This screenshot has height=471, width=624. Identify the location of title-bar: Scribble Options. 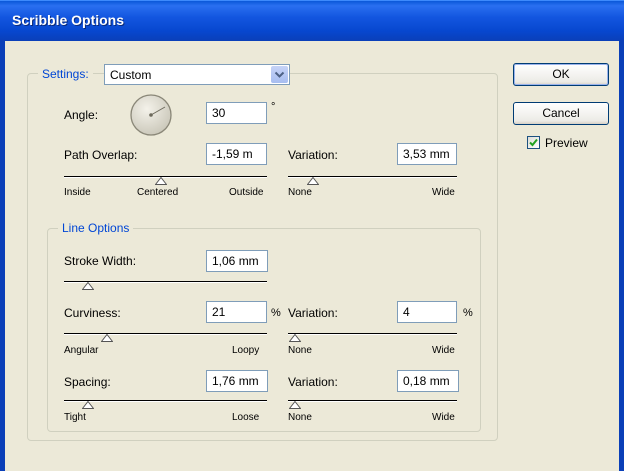
(312, 20).